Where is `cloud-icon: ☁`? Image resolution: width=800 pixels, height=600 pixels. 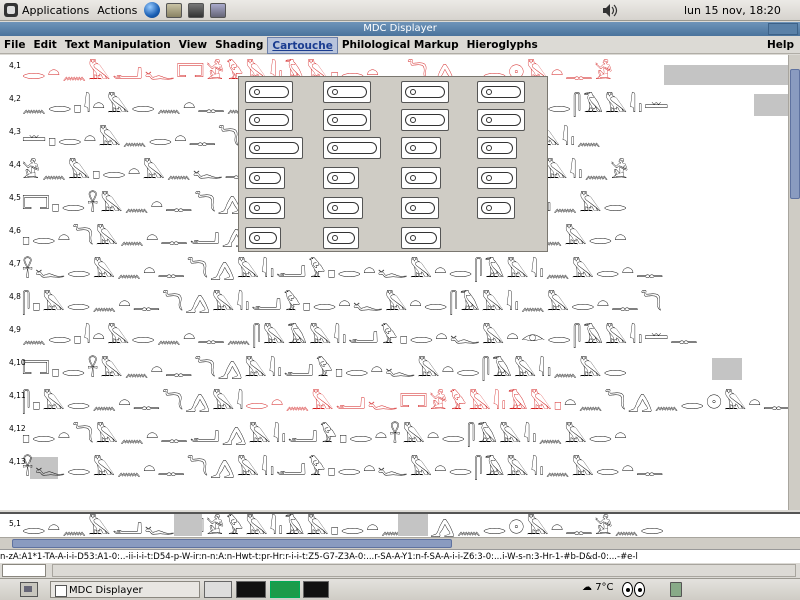
cloud-icon: ☁ is located at coordinates (587, 587).